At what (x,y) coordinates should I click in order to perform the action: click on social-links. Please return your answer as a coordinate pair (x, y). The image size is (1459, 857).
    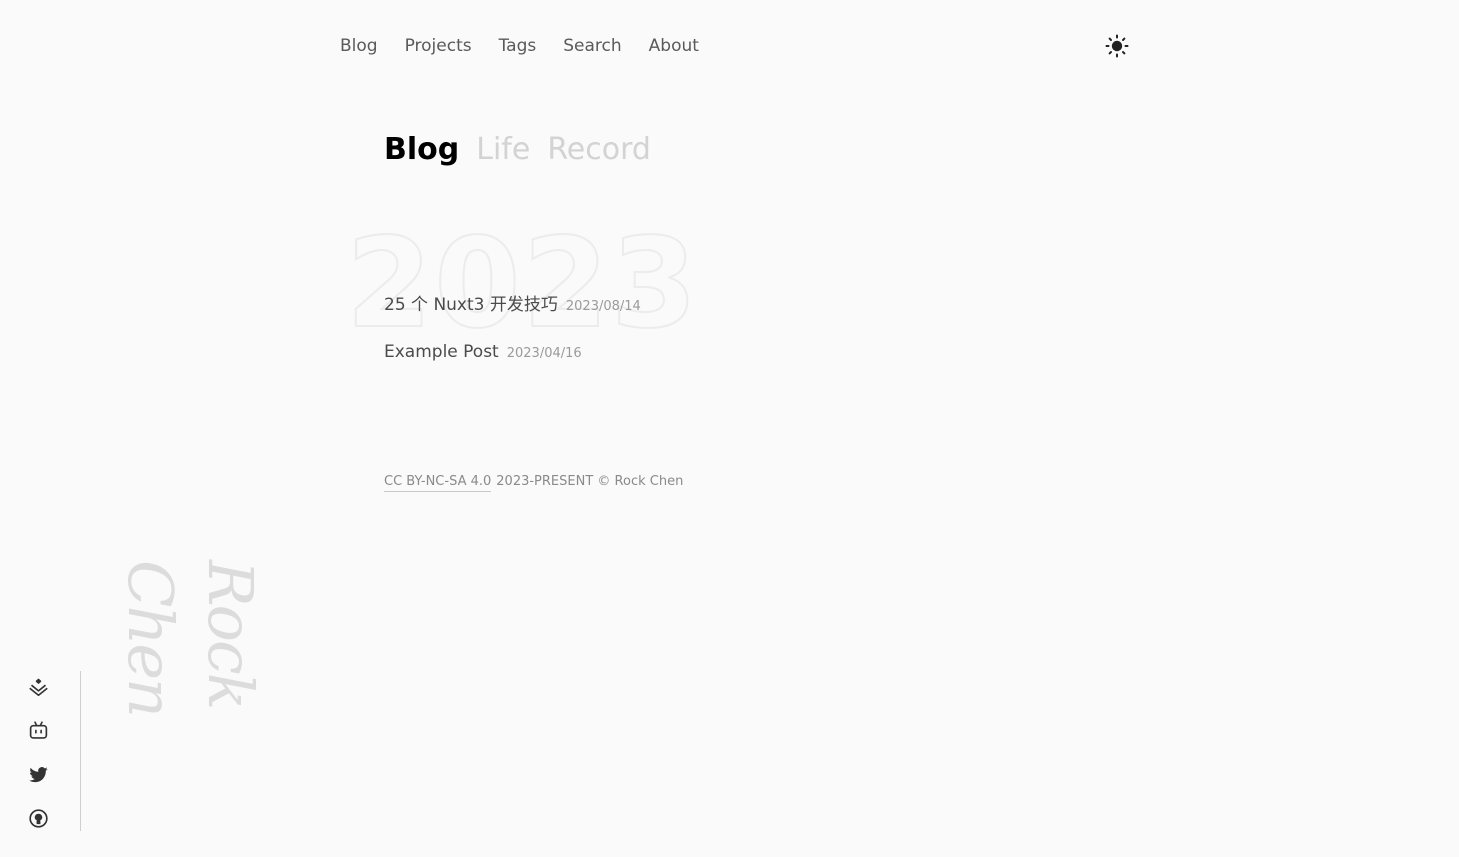
    Looking at the image, I should click on (38, 764).